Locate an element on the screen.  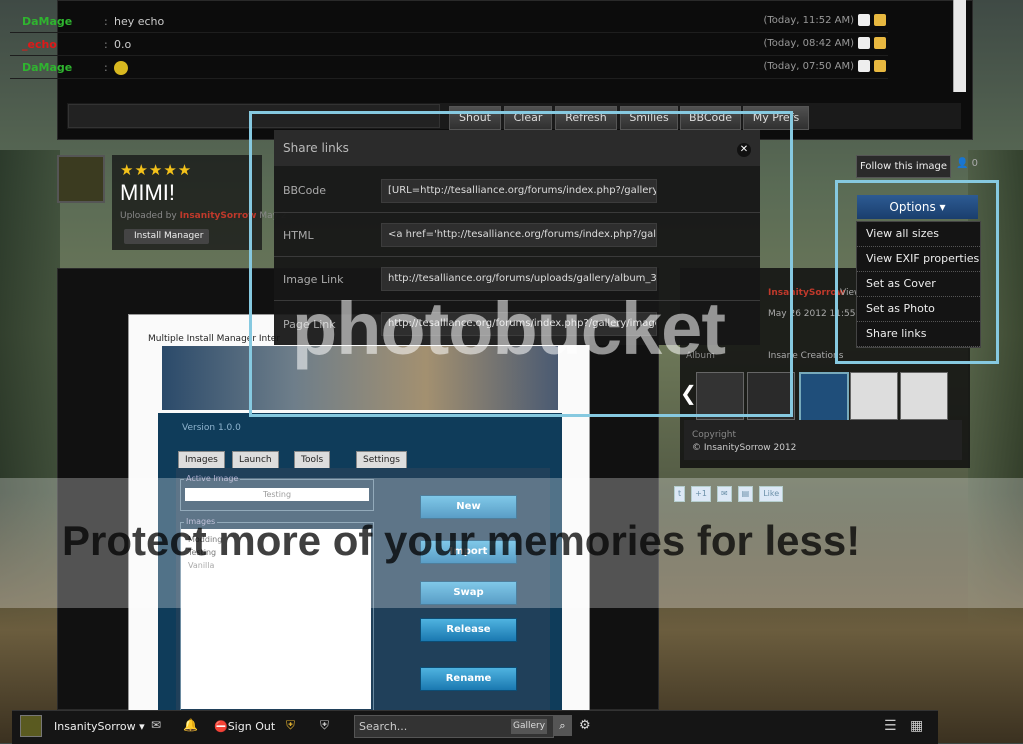
gear-icon: ⚙ is located at coordinates (585, 725).